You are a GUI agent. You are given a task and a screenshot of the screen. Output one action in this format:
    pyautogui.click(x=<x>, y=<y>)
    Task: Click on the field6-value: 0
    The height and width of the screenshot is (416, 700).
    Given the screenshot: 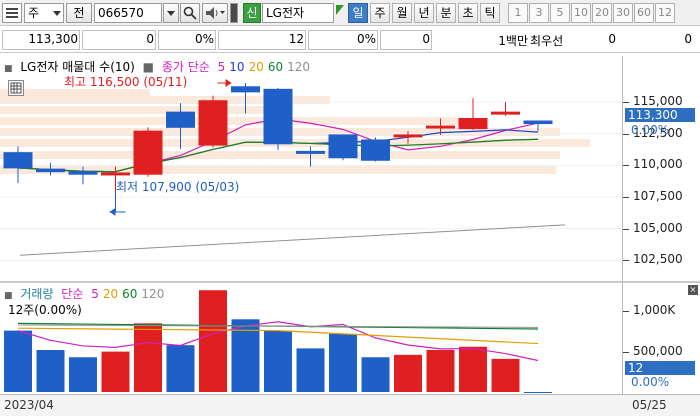 What is the action you would take?
    pyautogui.click(x=426, y=39)
    